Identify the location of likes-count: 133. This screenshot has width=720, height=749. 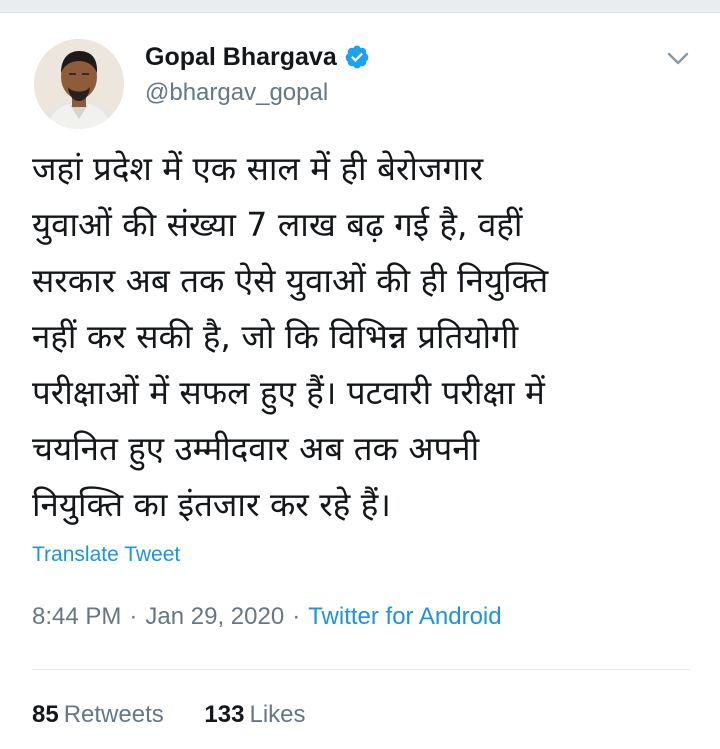
(224, 714).